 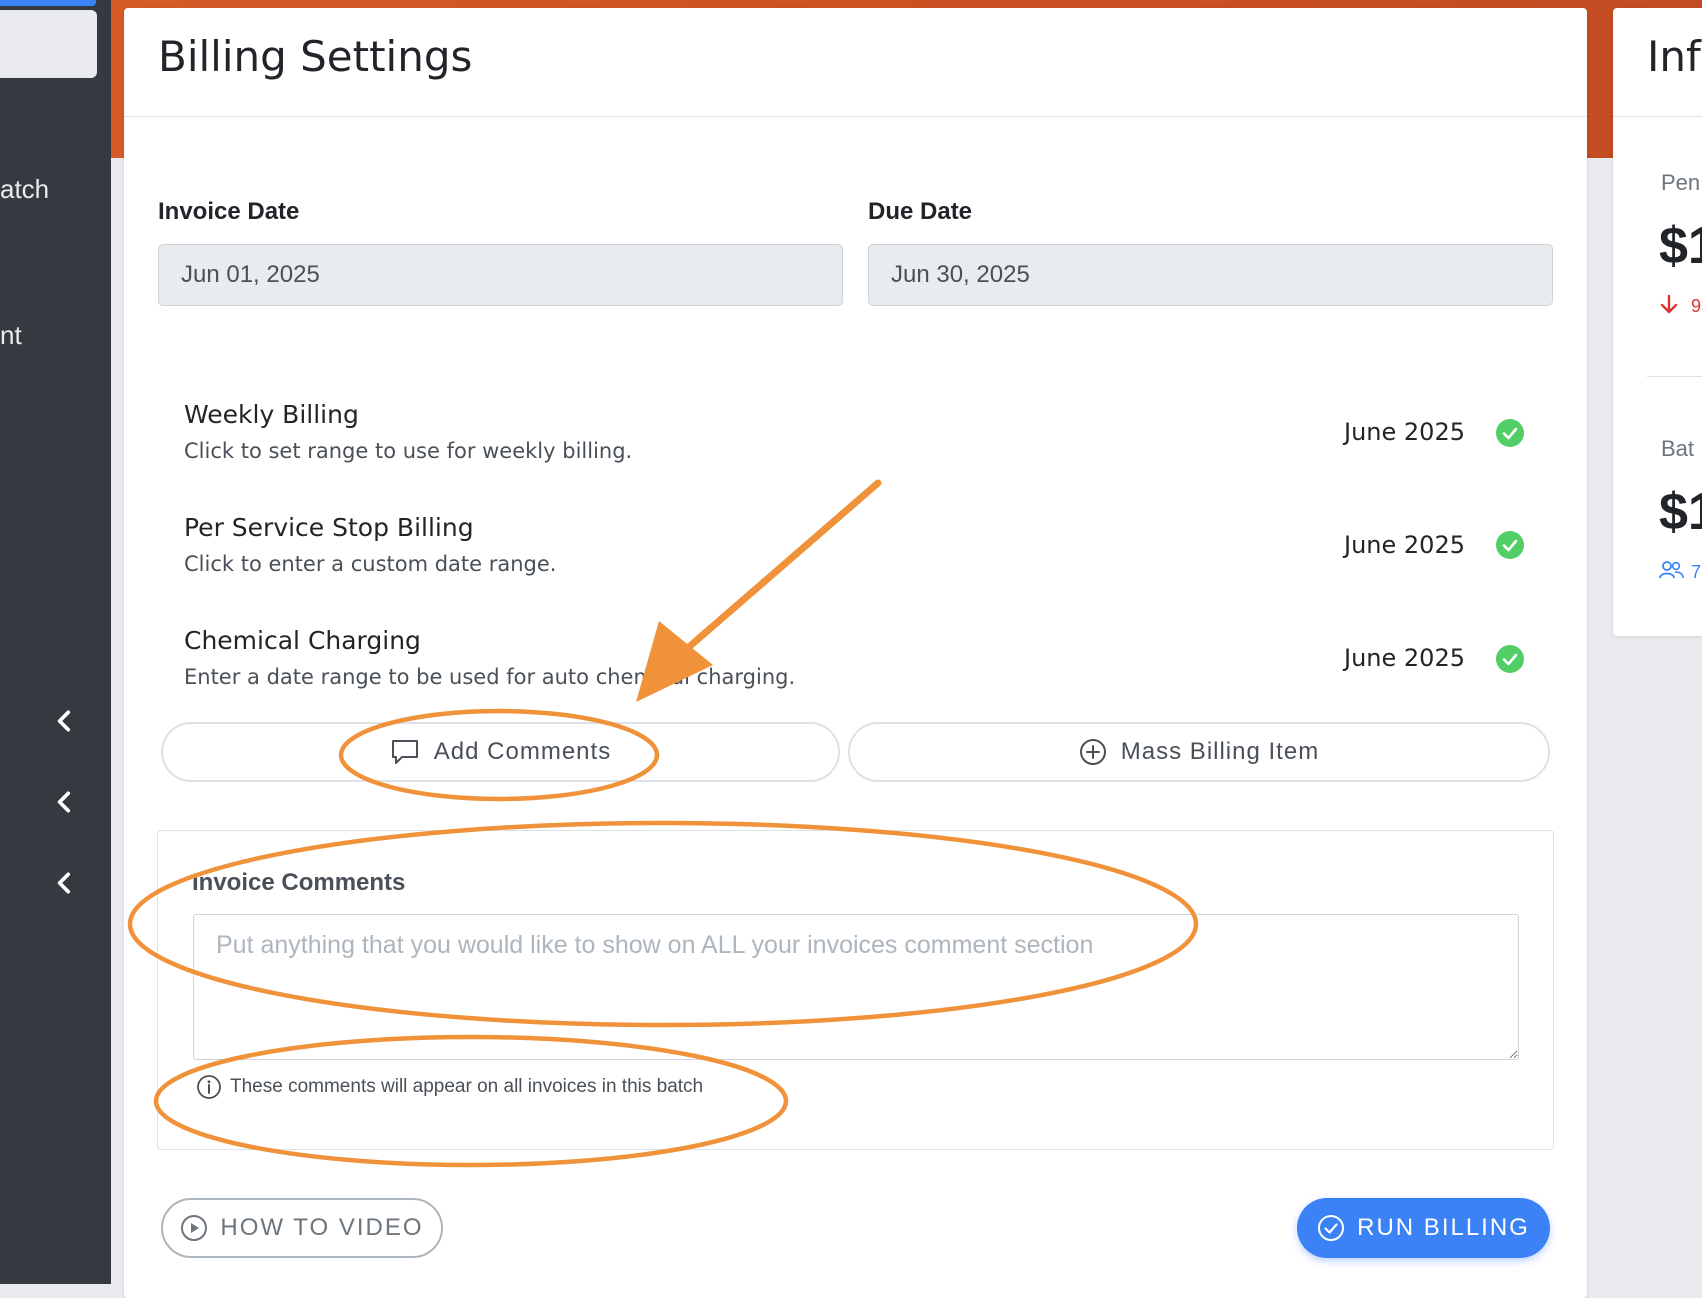 What do you see at coordinates (1674, 376) in the screenshot?
I see `info-divider` at bounding box center [1674, 376].